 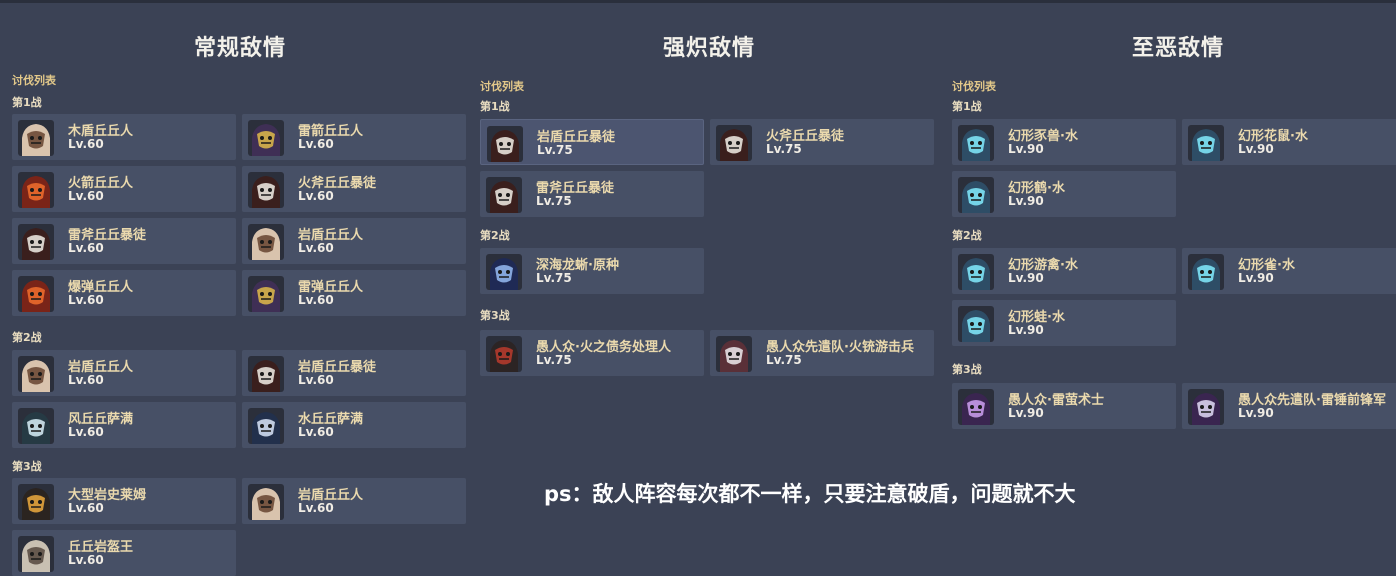 I want to click on enemy-card: 岩盾丘丘暴徒 Lv.75, so click(x=592, y=142).